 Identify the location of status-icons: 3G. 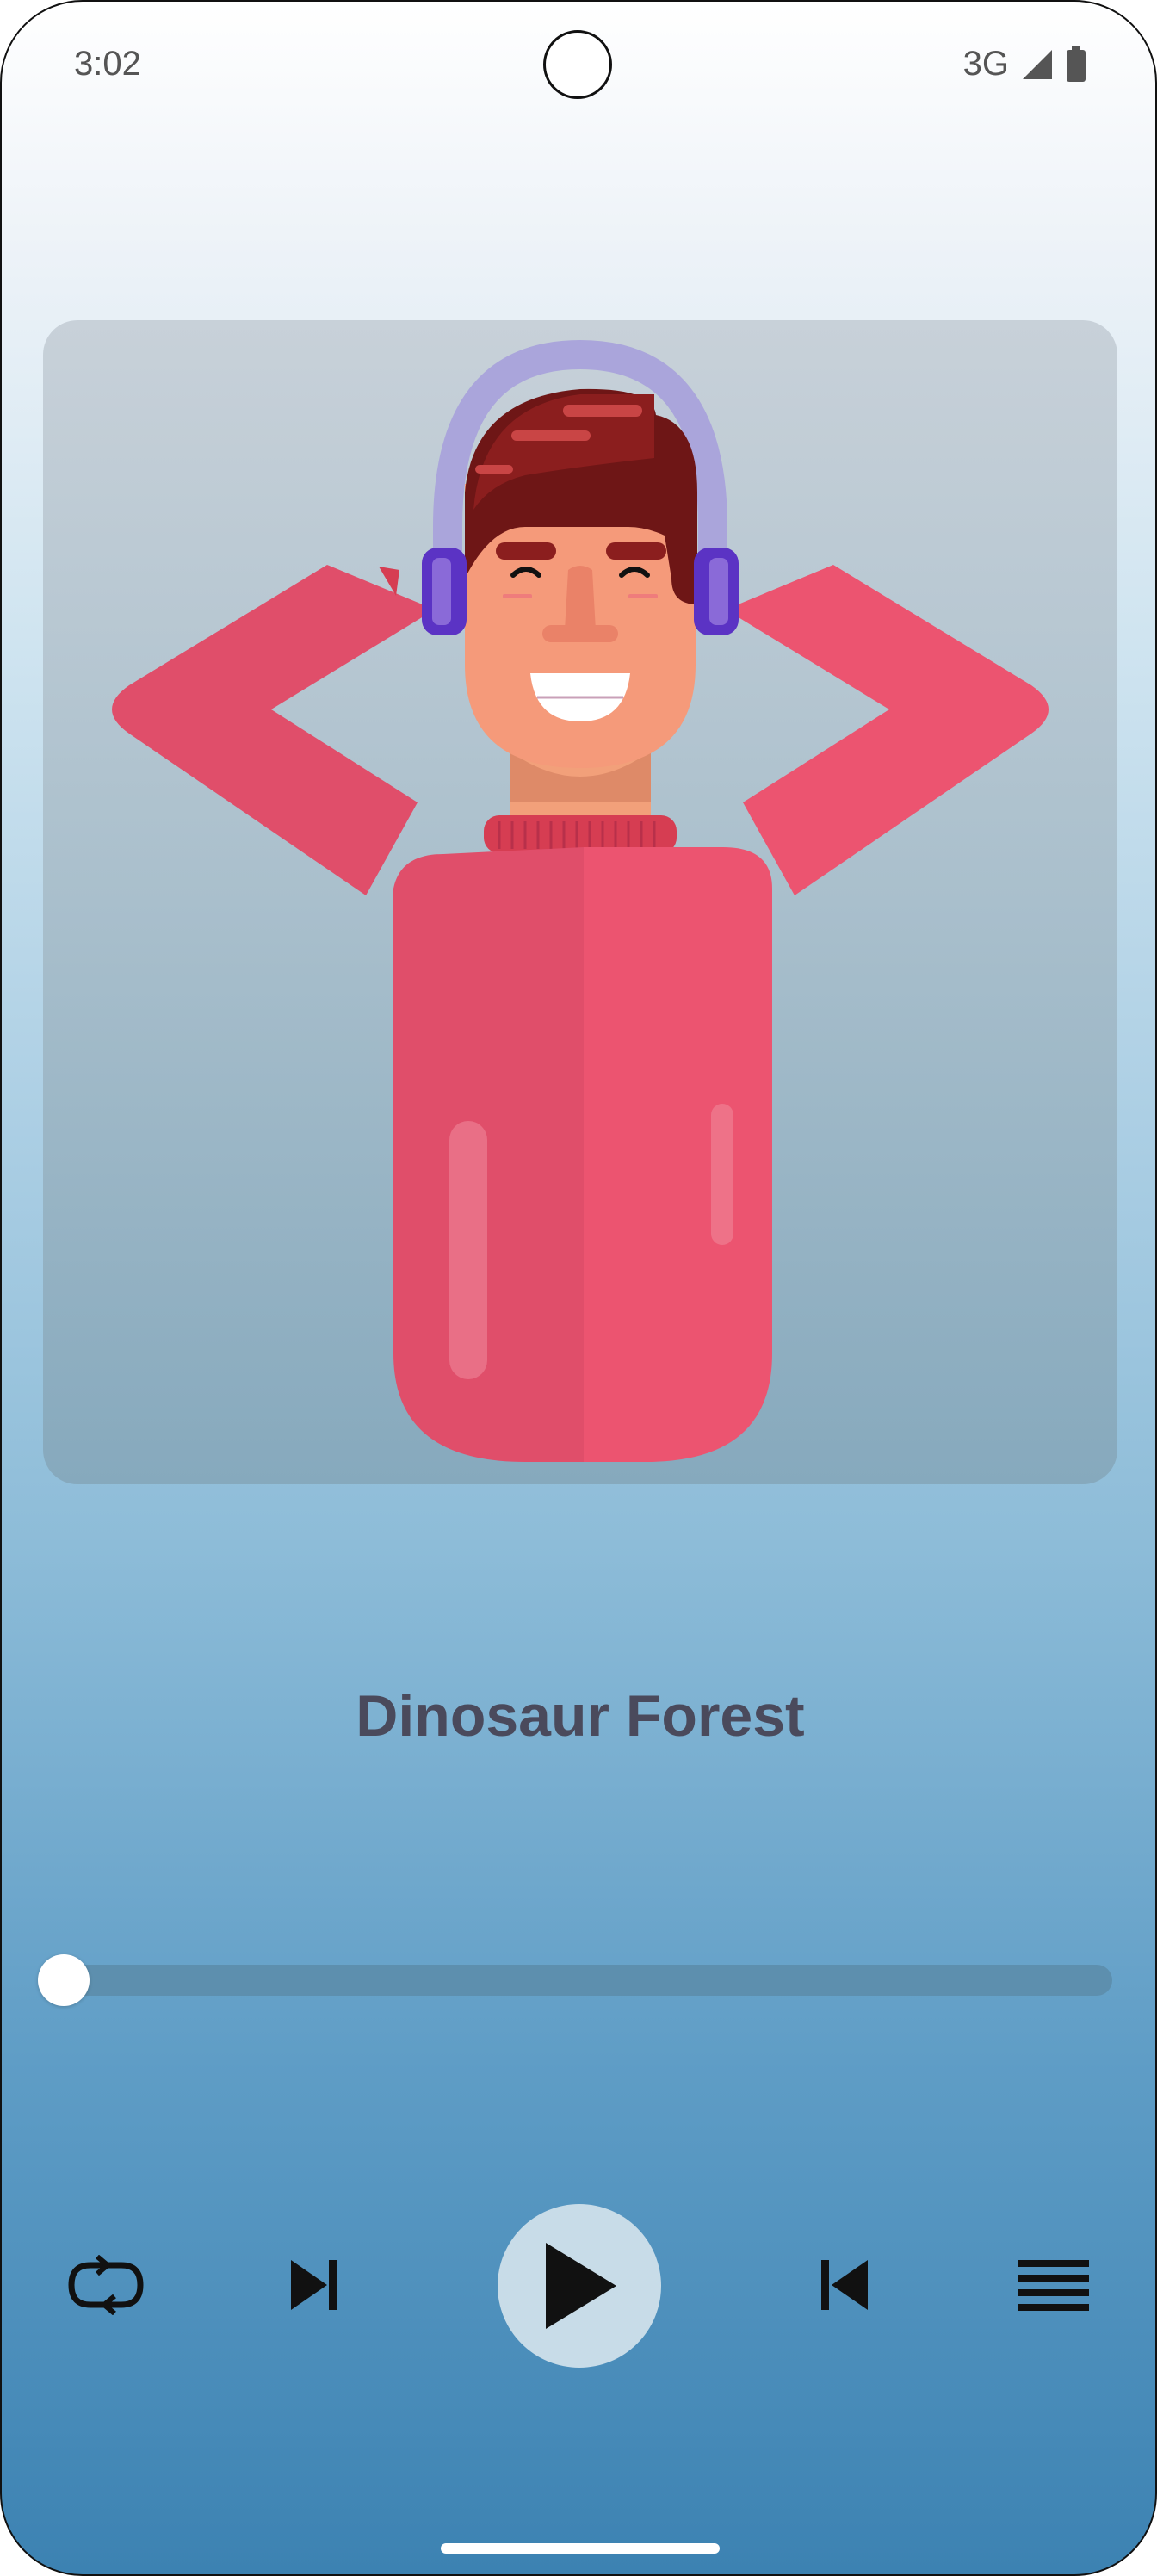
(1024, 64).